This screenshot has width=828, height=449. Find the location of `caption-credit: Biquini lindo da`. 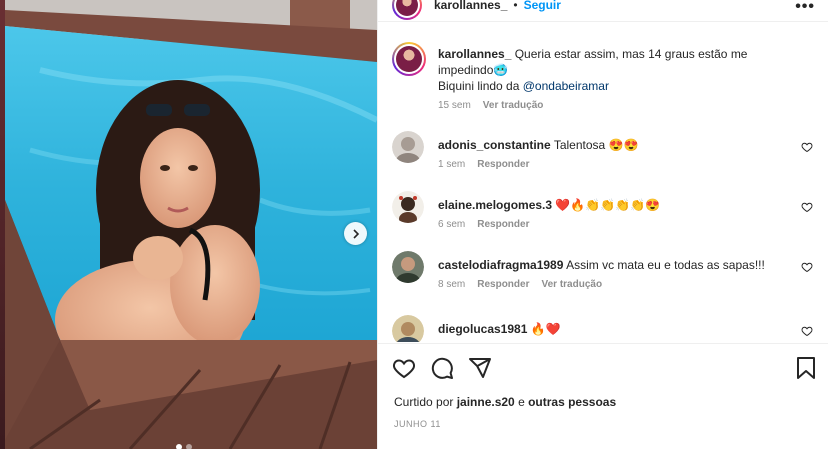

caption-credit: Biquini lindo da is located at coordinates (480, 86).